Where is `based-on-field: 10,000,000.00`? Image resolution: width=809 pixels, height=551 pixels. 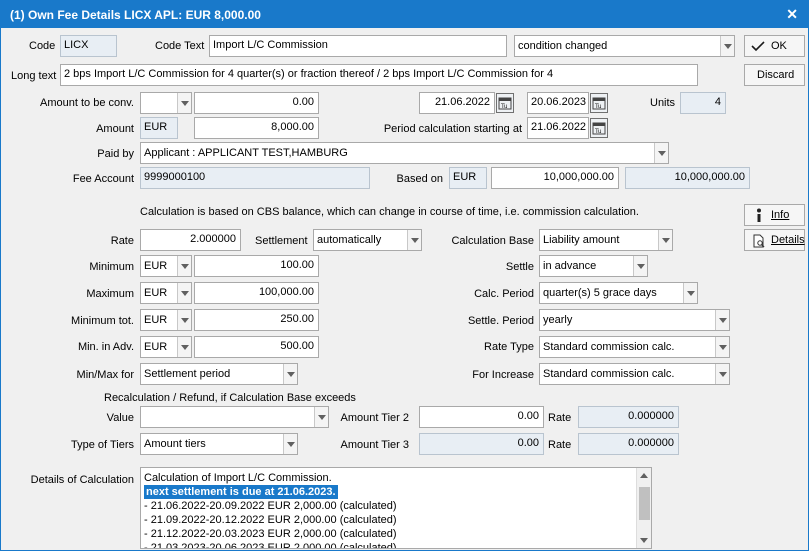 based-on-field: 10,000,000.00 is located at coordinates (555, 178).